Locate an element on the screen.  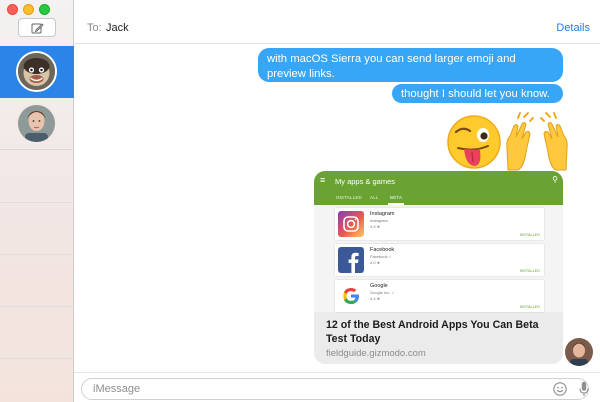
conversation-item-monkey is located at coordinates (37, 72).